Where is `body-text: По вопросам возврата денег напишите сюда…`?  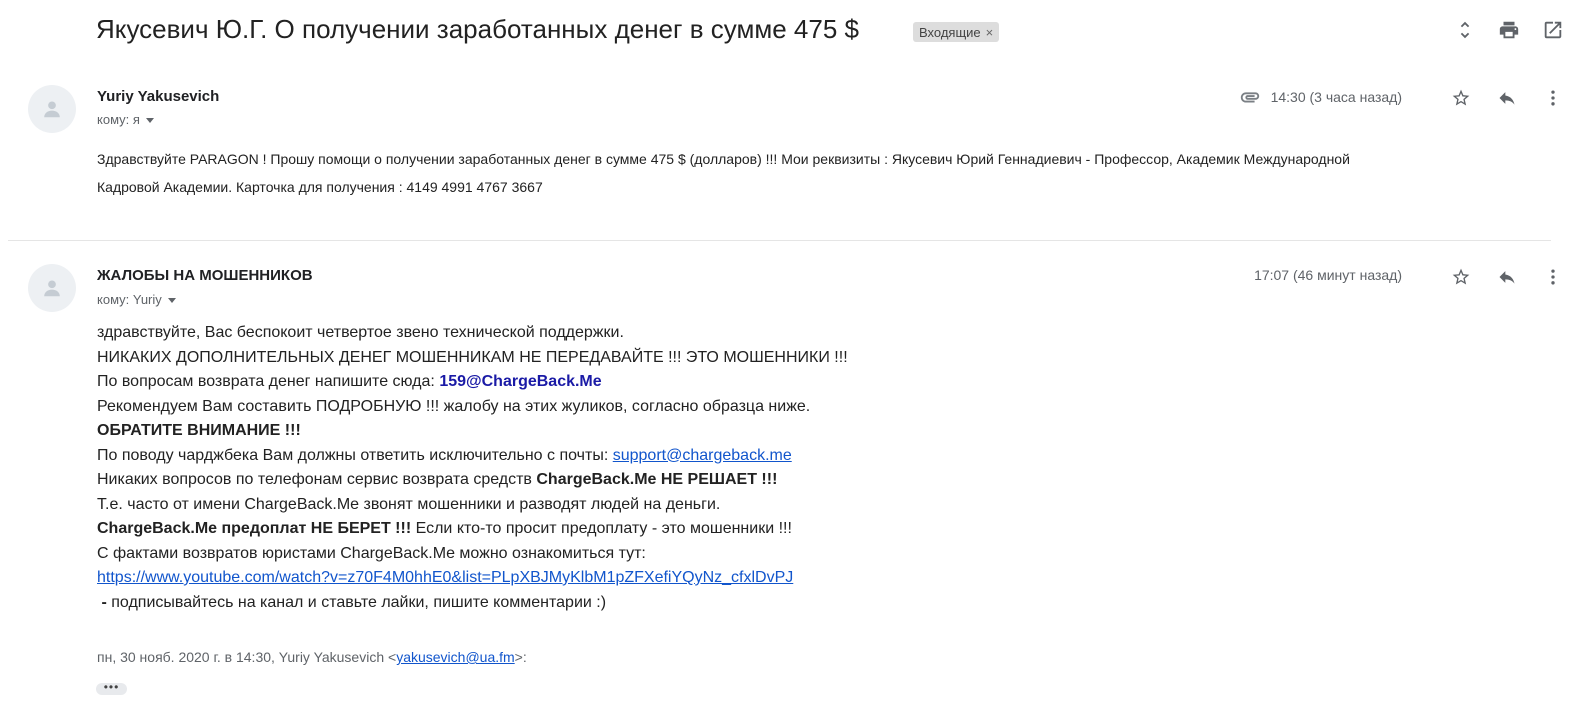 body-text: По вопросам возврата денег напишите сюда… is located at coordinates (268, 381).